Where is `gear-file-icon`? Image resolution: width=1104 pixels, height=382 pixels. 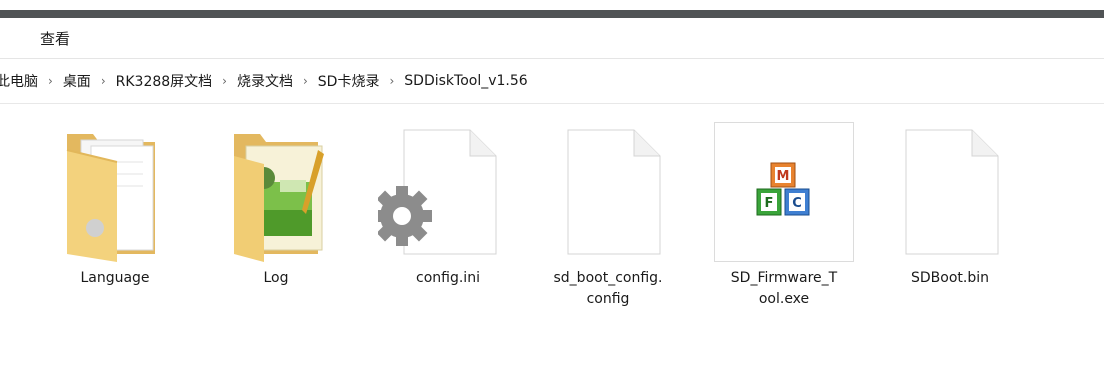
gear-file-icon is located at coordinates (445, 192).